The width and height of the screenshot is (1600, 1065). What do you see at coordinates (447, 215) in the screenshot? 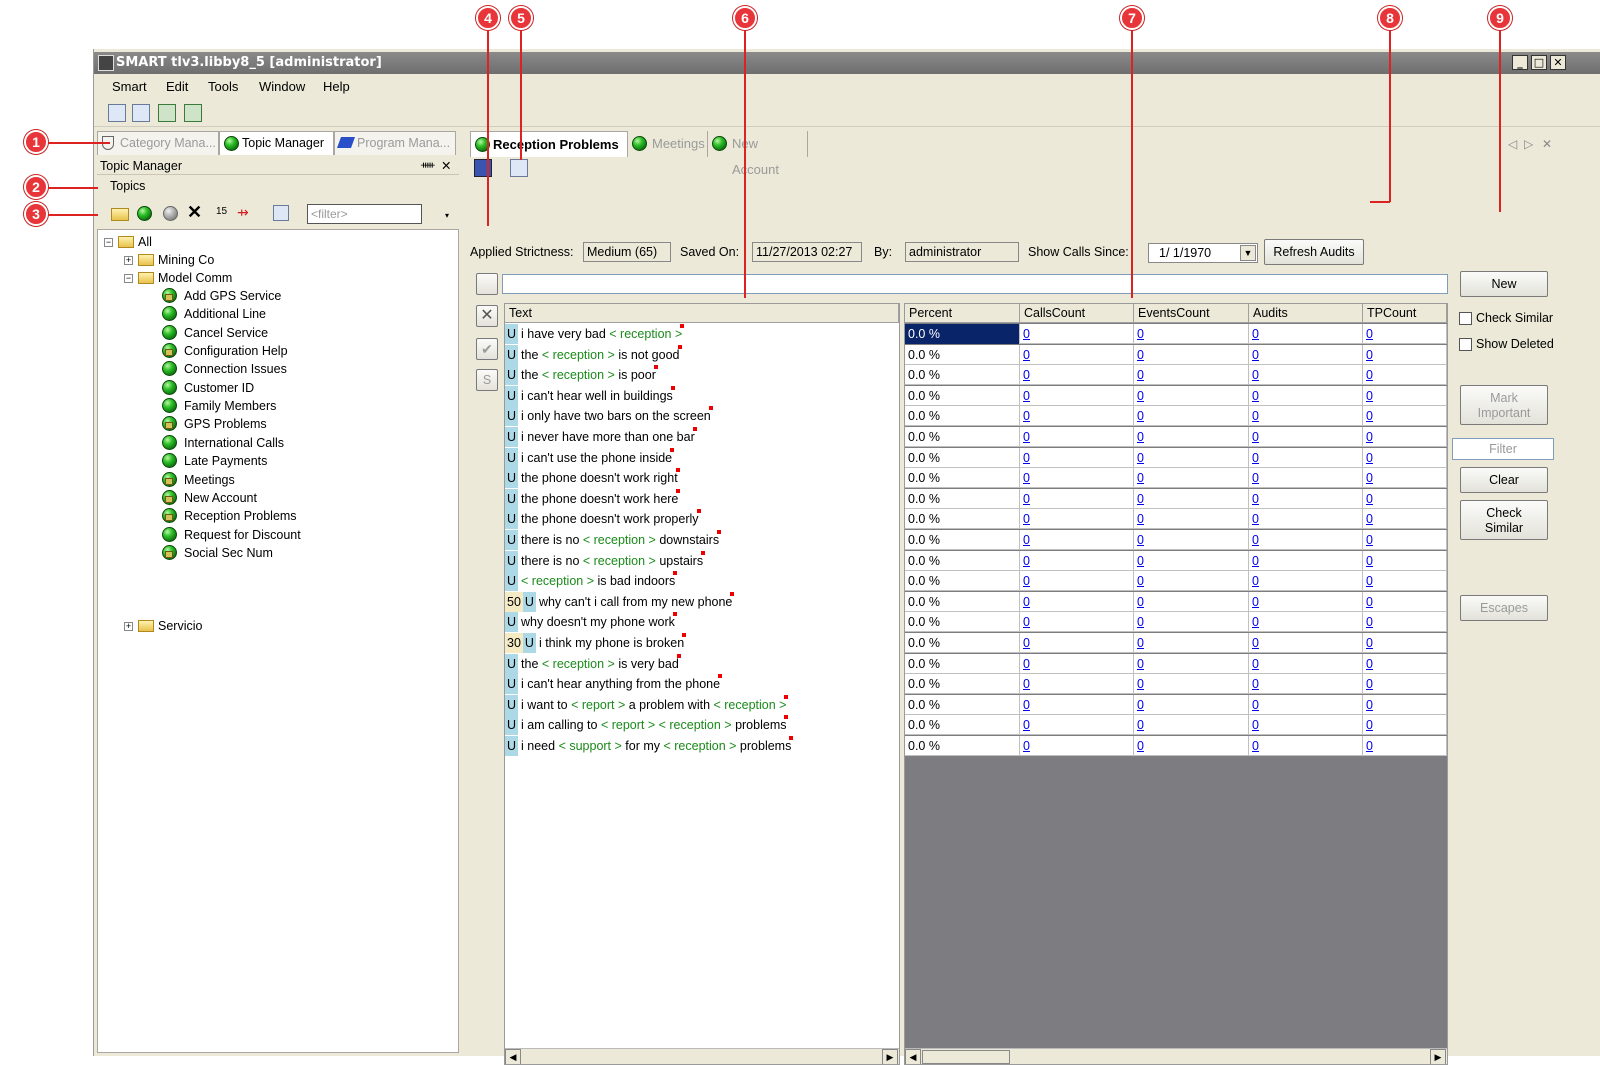
I see `overflow-chevron-icon: ▾` at bounding box center [447, 215].